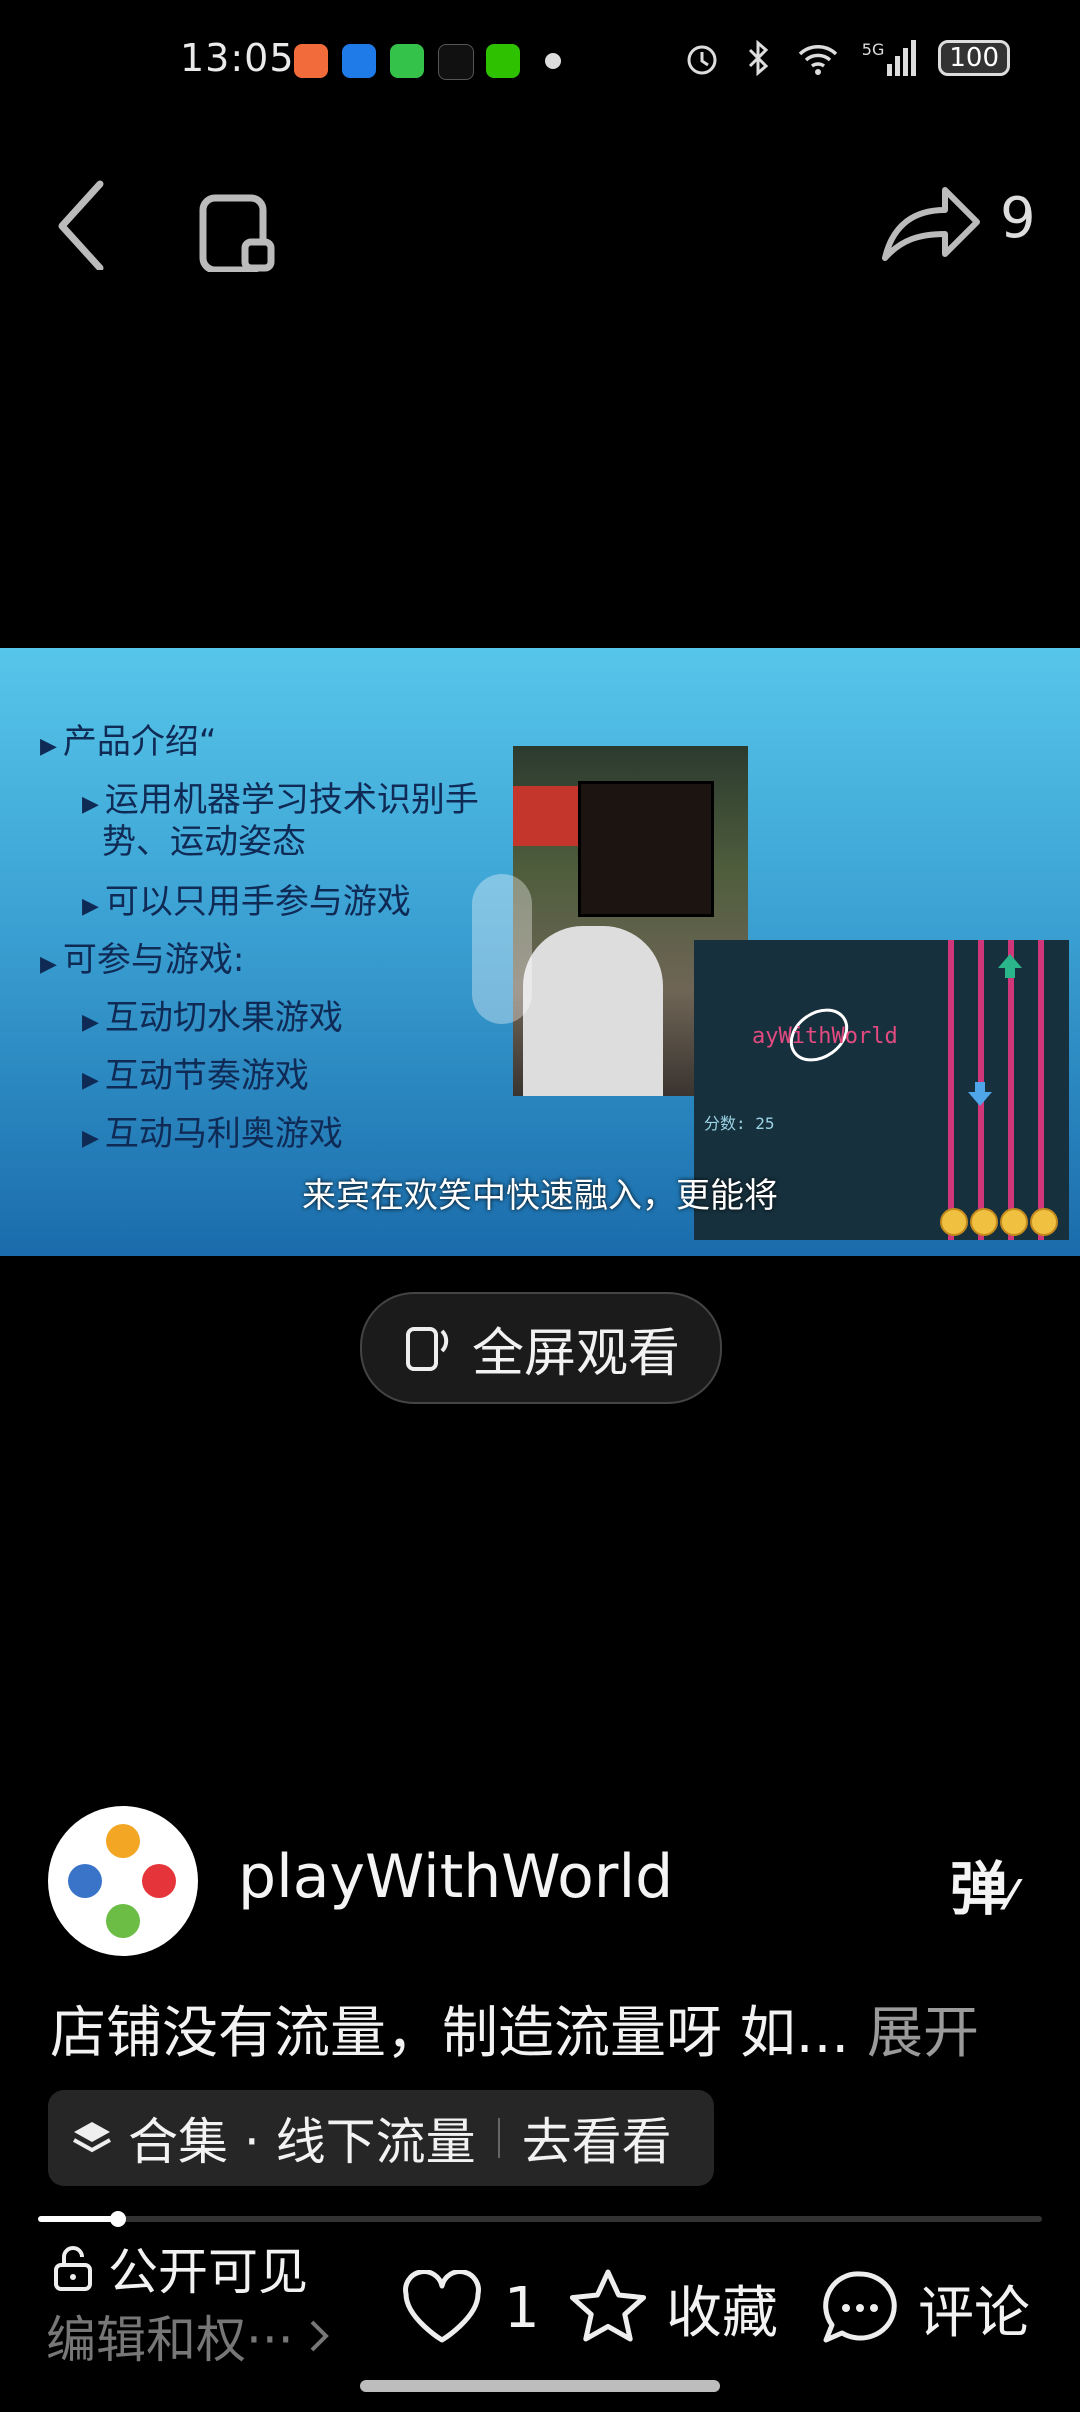  I want to click on collection-go-button: 去看看, so click(597, 2138).